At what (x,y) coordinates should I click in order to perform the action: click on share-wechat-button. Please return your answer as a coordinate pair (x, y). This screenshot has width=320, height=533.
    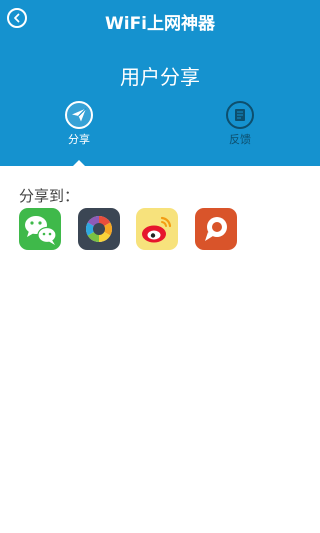
    Looking at the image, I should click on (40, 229).